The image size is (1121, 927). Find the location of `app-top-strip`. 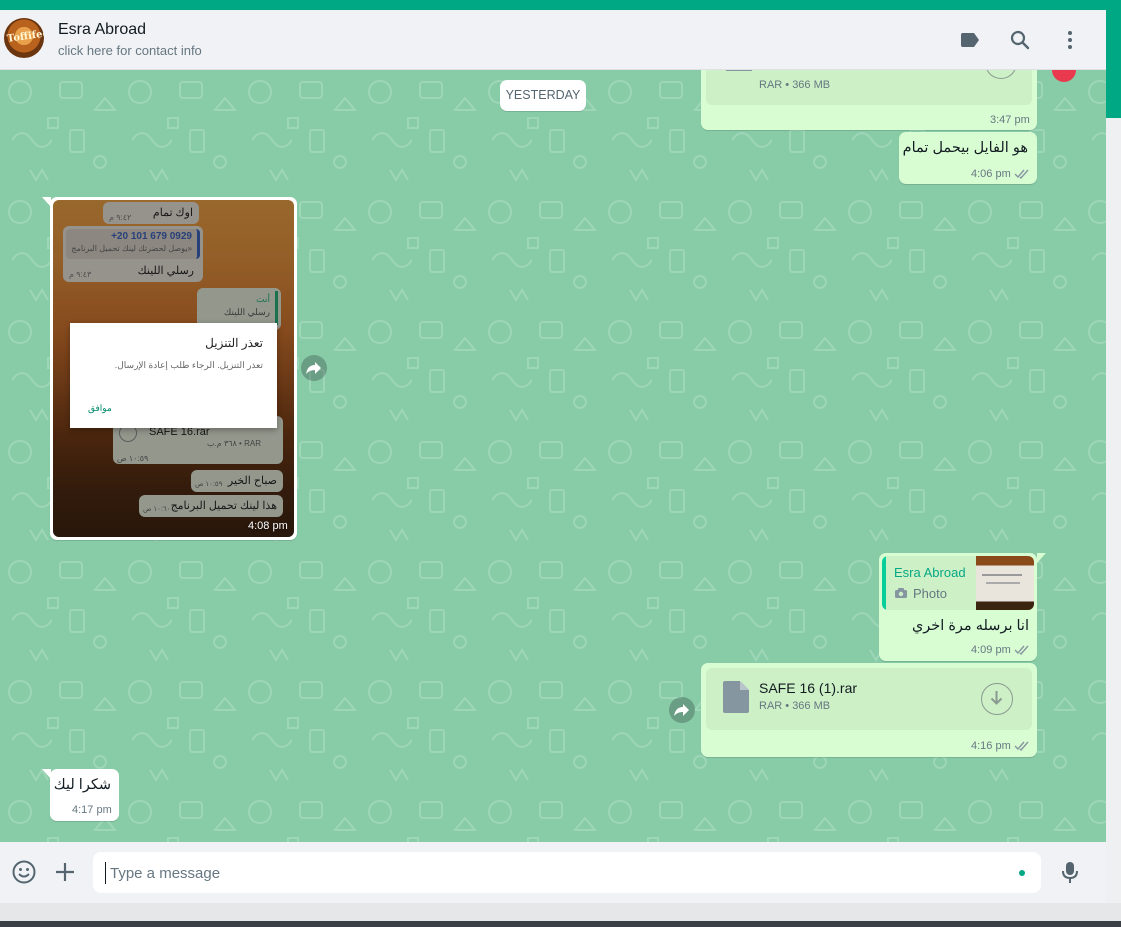

app-top-strip is located at coordinates (560, 5).